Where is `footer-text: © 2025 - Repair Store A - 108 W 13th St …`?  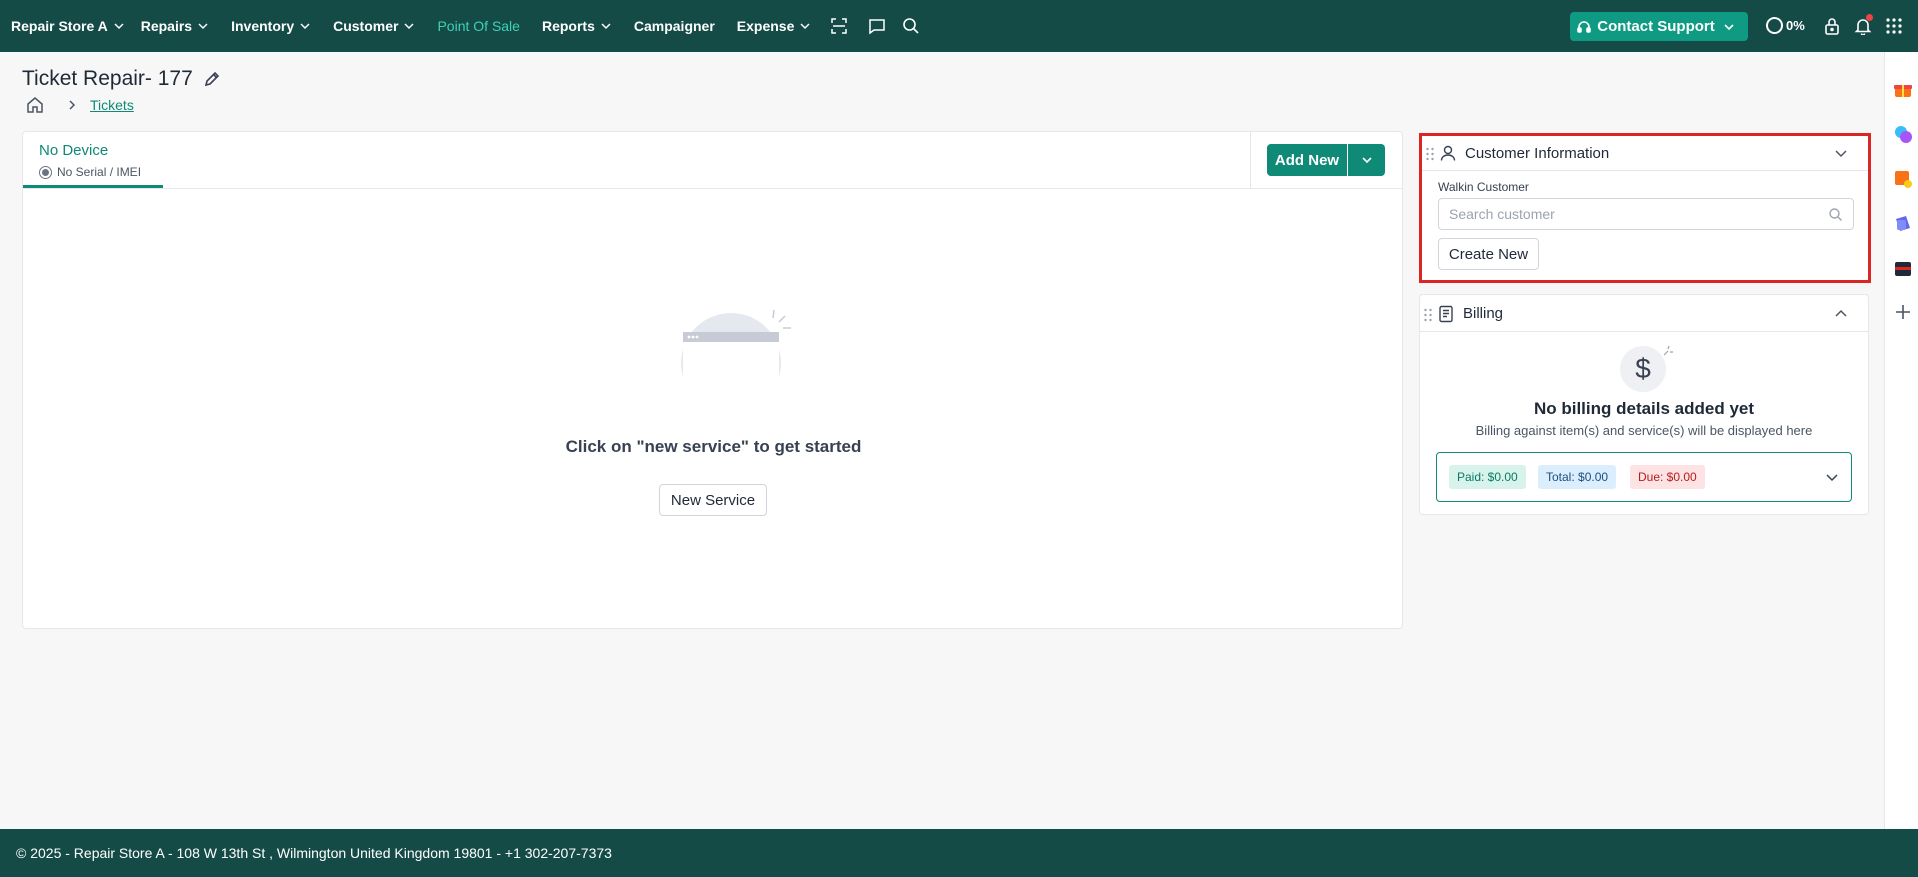 footer-text: © 2025 - Repair Store A - 108 W 13th St … is located at coordinates (314, 853).